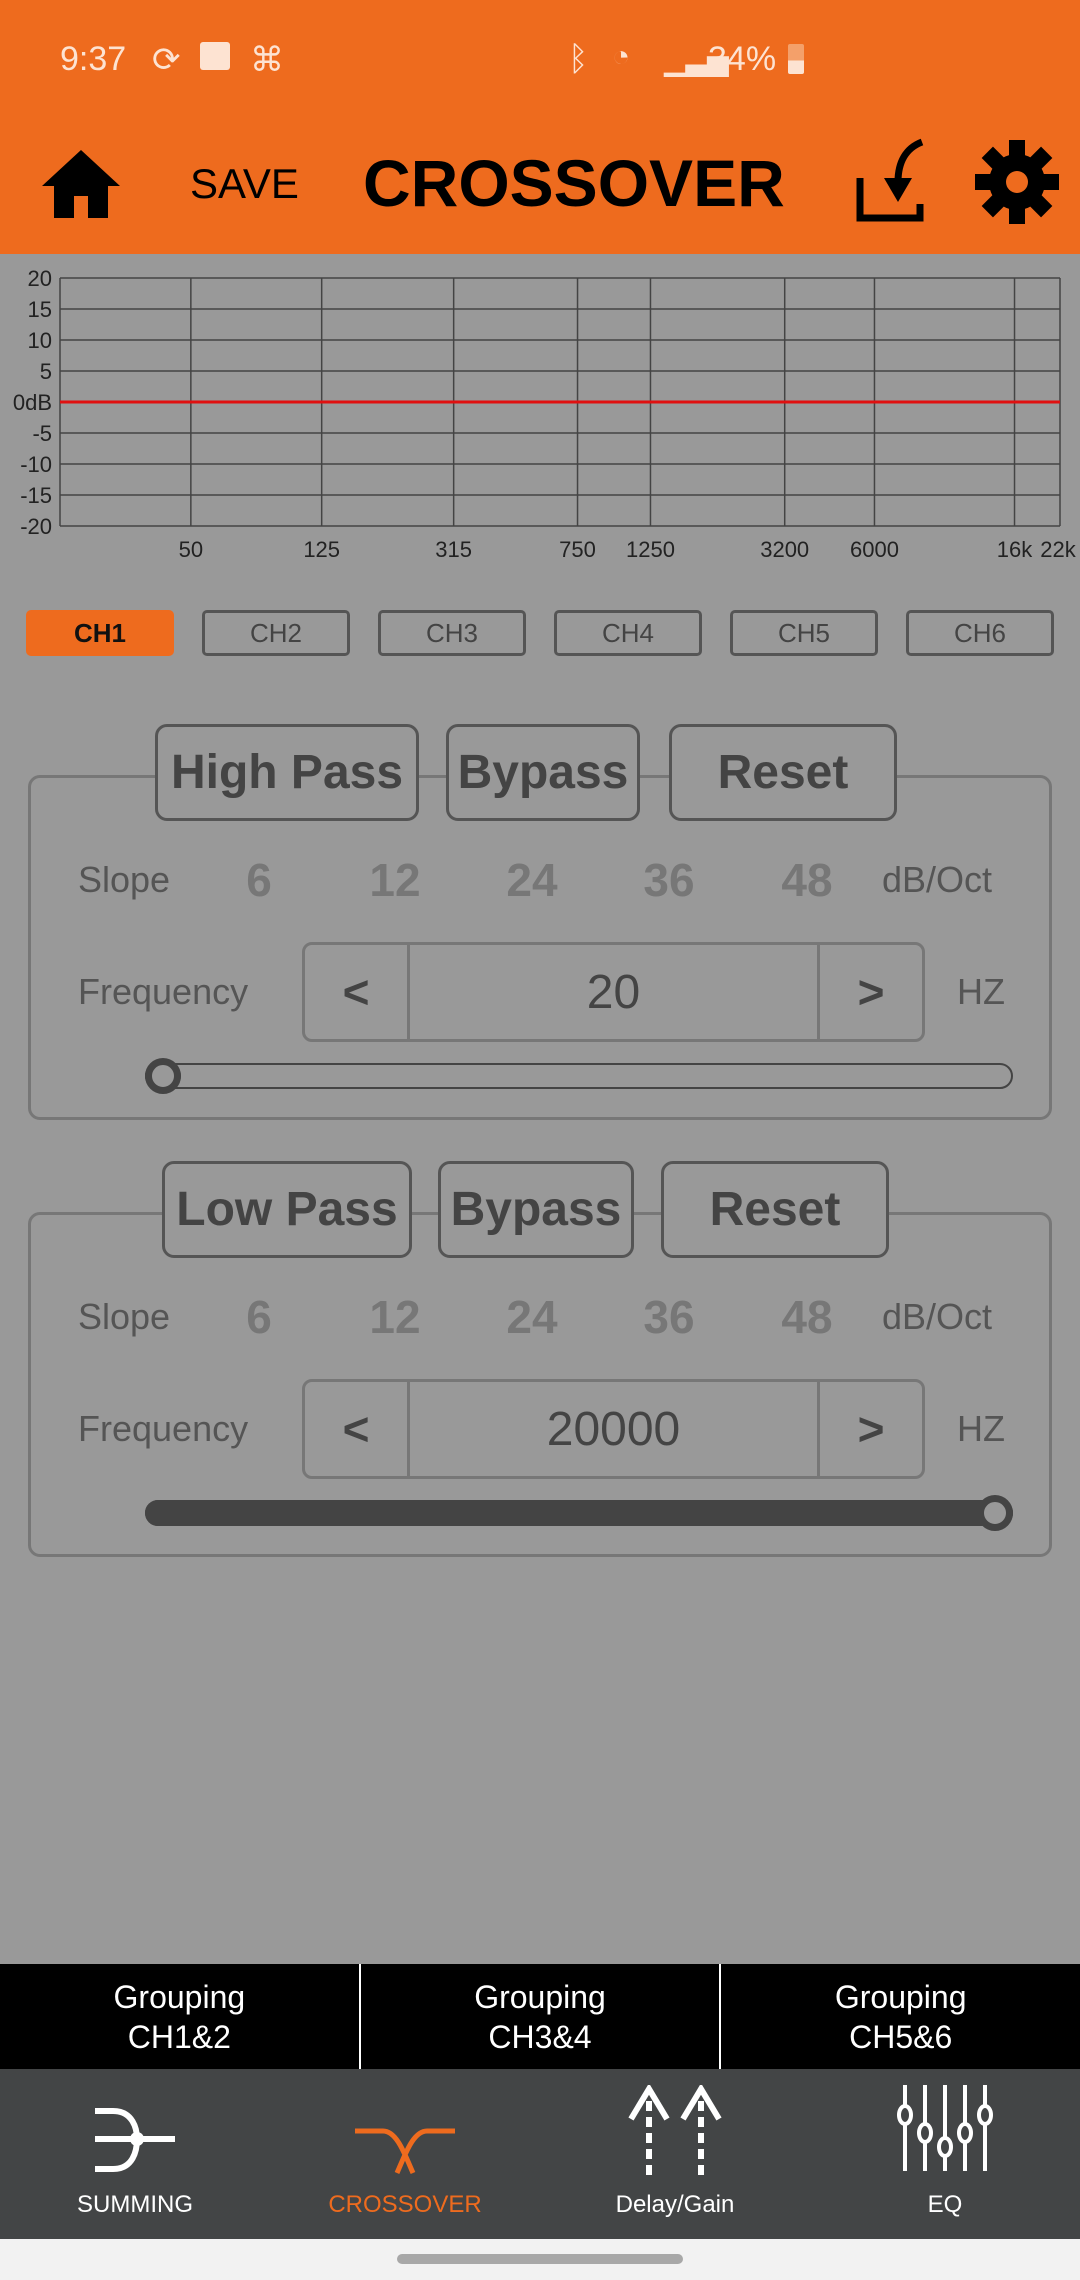 This screenshot has height=2280, width=1080. I want to click on grouping-ch3-4-button: Grouping CH3&4, so click(539, 2016).